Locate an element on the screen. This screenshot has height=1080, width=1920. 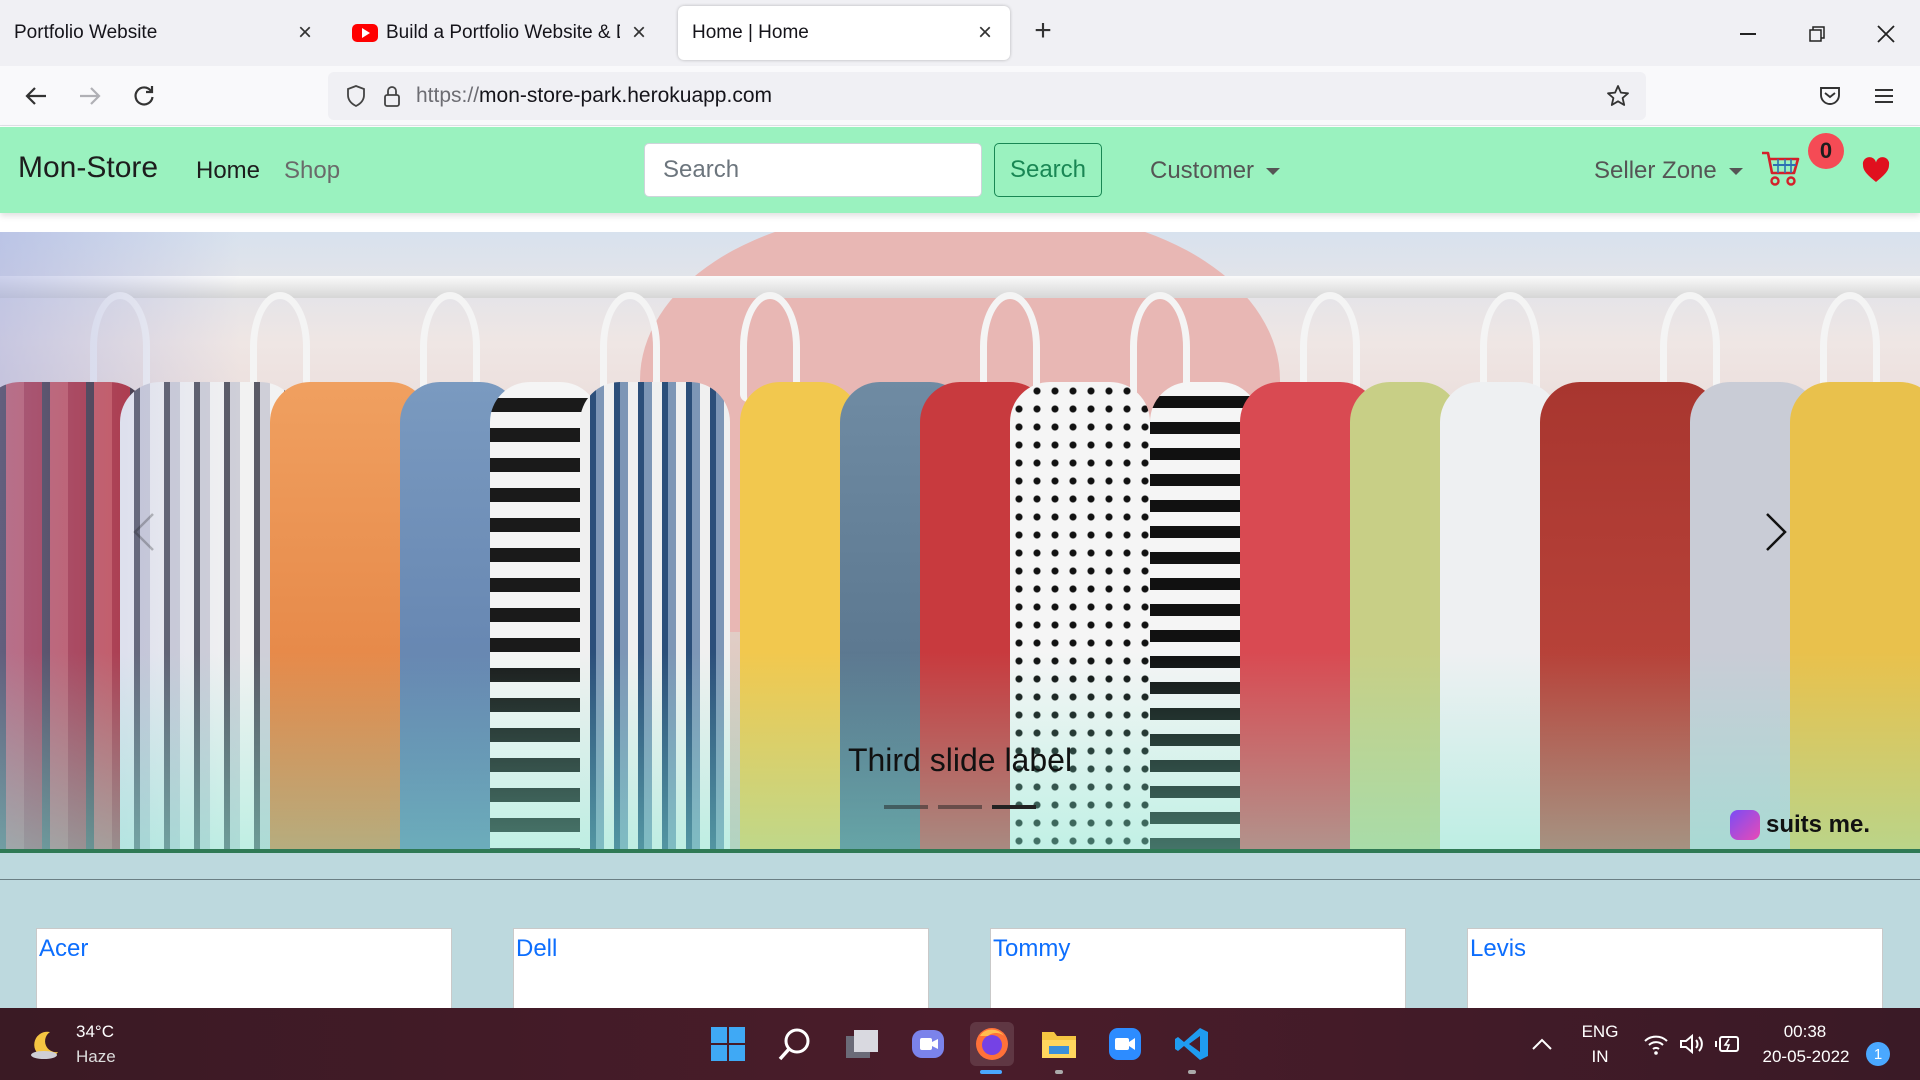
customer-dropdown: Customer is located at coordinates (1215, 171).